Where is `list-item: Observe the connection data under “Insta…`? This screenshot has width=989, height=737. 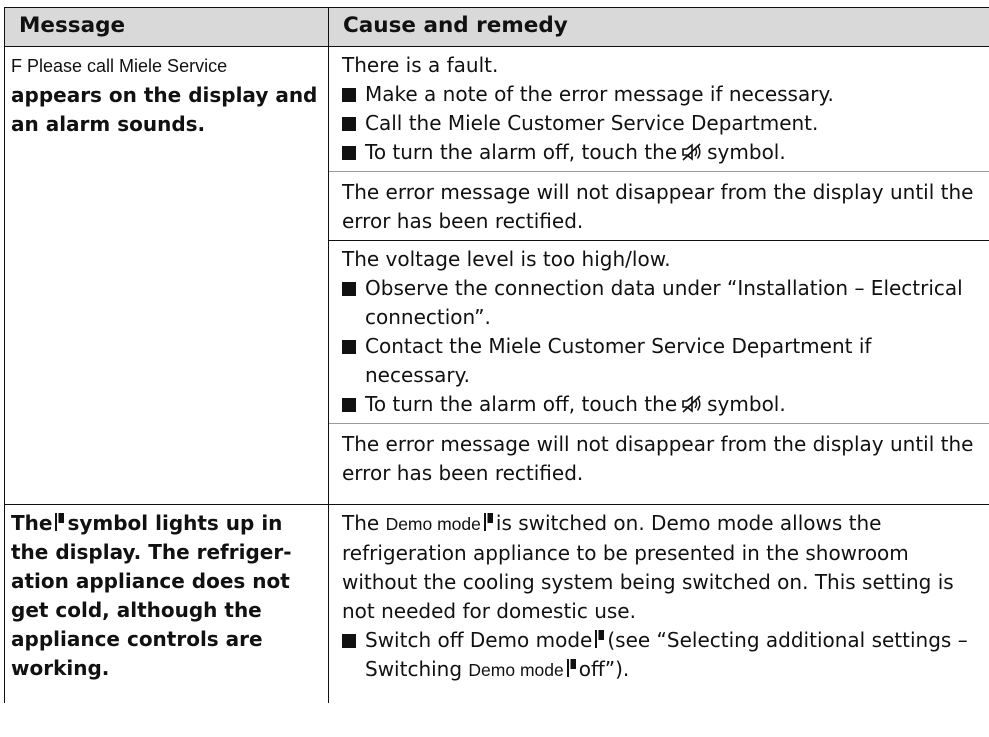 list-item: Observe the connection data under “Insta… is located at coordinates (659, 303).